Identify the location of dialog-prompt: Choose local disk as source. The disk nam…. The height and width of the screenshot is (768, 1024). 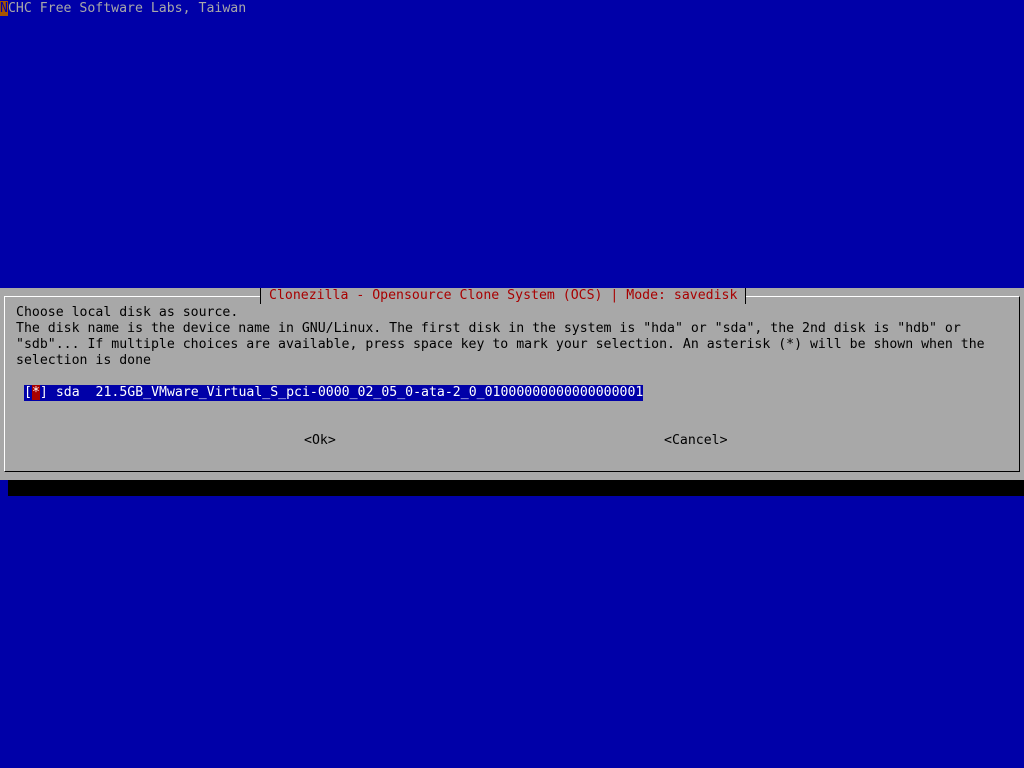
(500, 337).